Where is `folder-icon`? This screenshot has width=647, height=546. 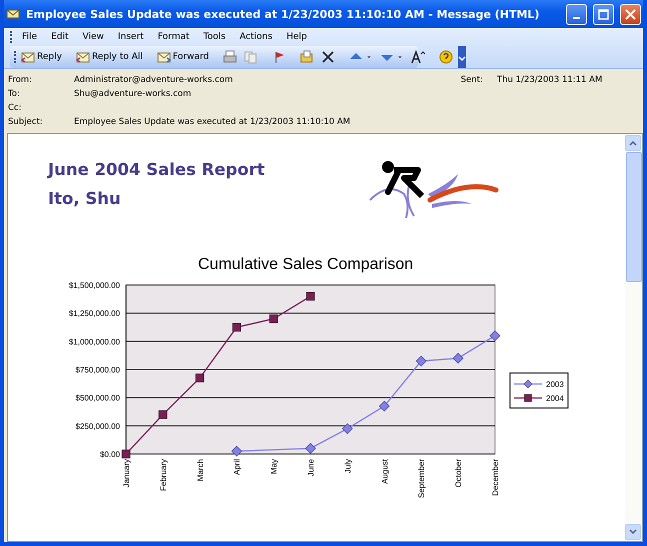
folder-icon is located at coordinates (307, 57).